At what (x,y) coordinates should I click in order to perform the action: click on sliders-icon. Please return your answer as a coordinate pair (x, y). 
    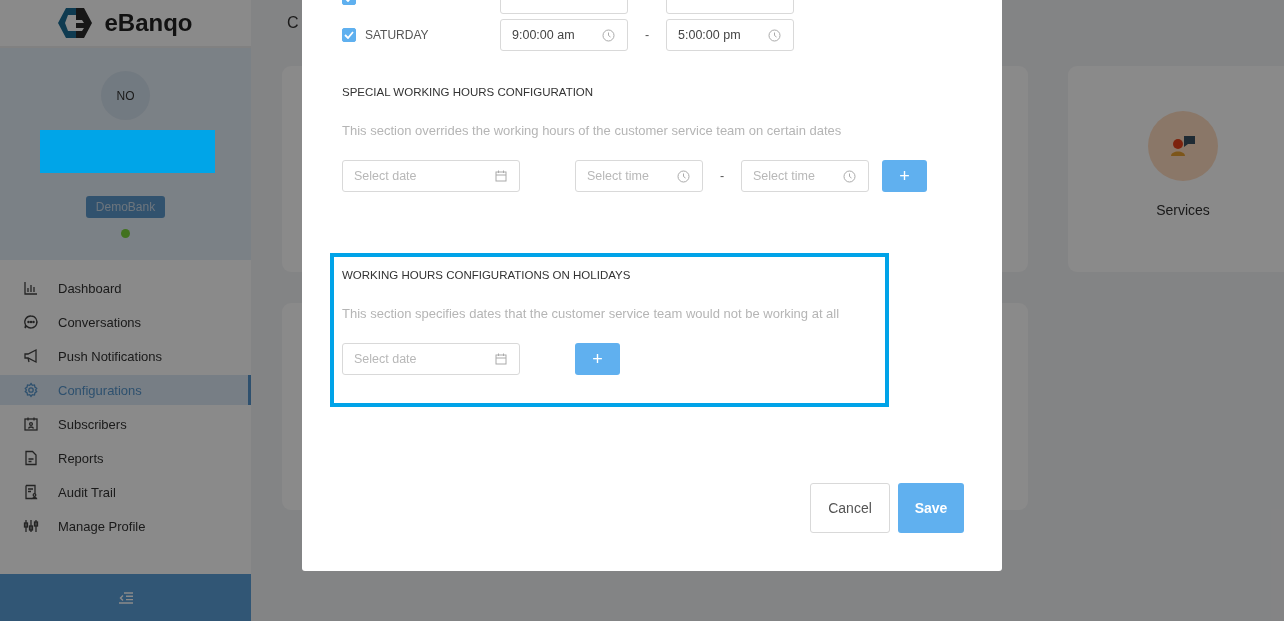
    Looking at the image, I should click on (31, 526).